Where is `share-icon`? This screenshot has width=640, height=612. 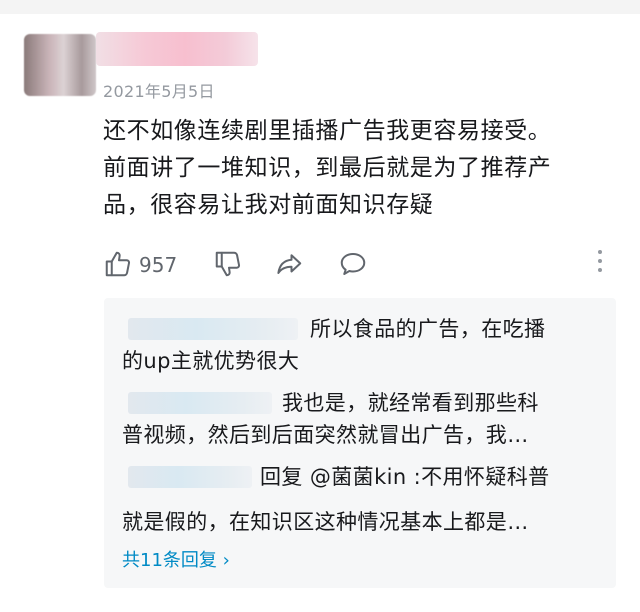
share-icon is located at coordinates (289, 264).